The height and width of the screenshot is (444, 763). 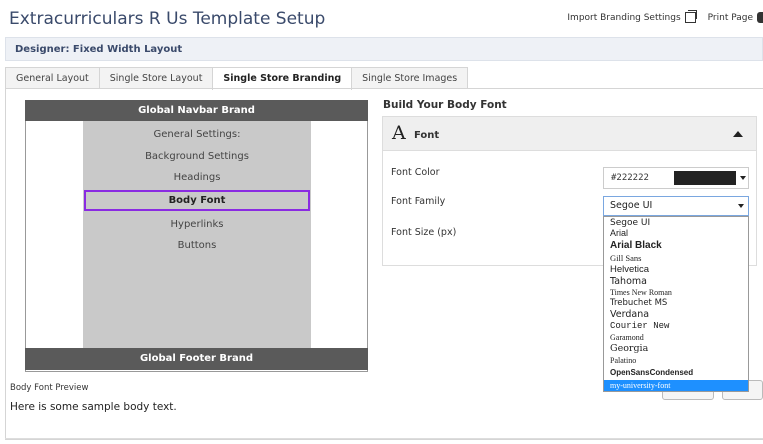 What do you see at coordinates (629, 314) in the screenshot?
I see `font-option: Verdana` at bounding box center [629, 314].